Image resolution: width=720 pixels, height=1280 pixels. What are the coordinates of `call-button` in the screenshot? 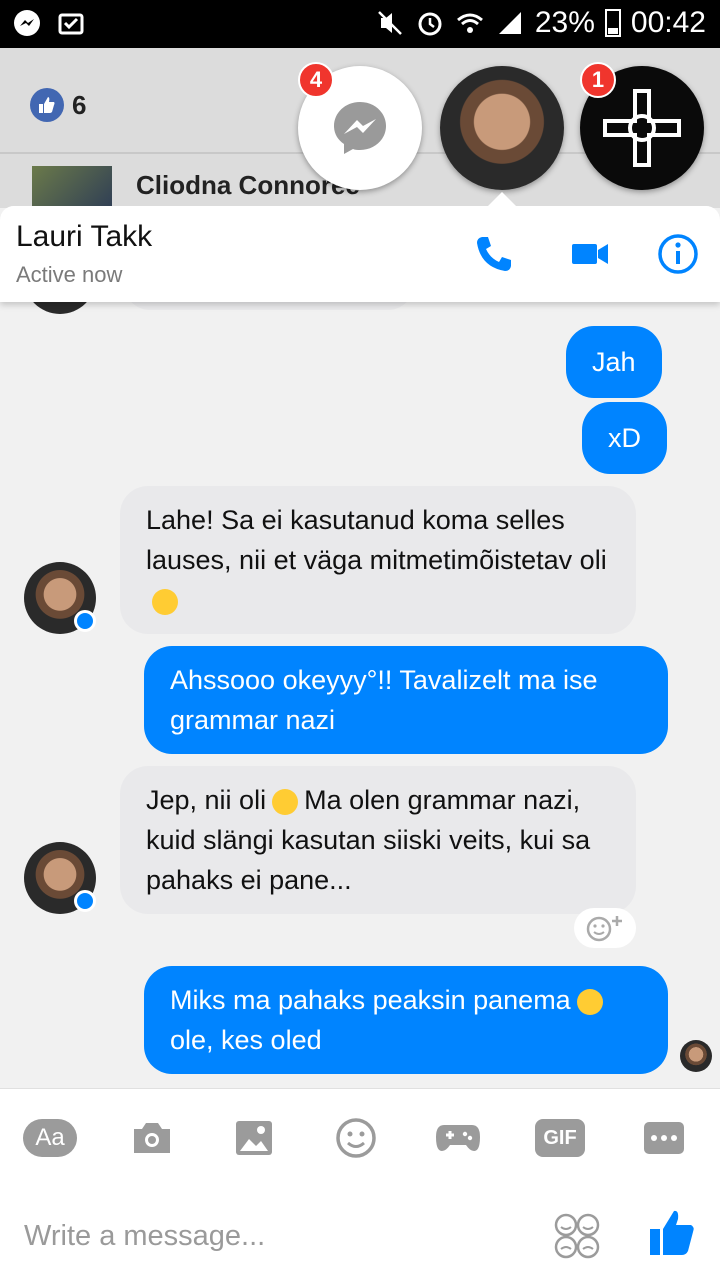 It's located at (494, 254).